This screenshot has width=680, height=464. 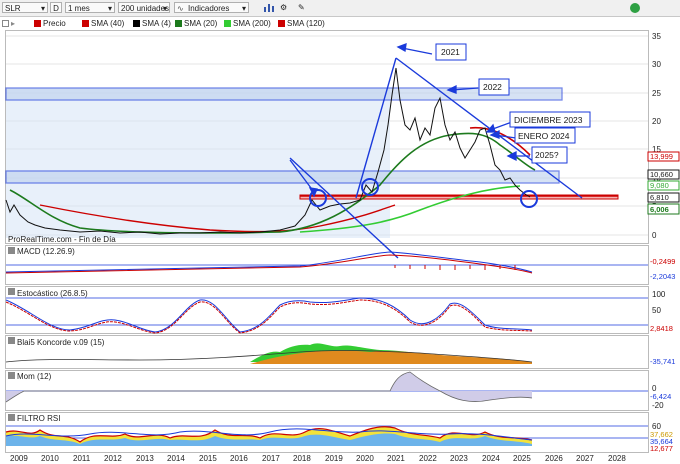 I want to click on x-tick: 2012, so click(x=113, y=458).